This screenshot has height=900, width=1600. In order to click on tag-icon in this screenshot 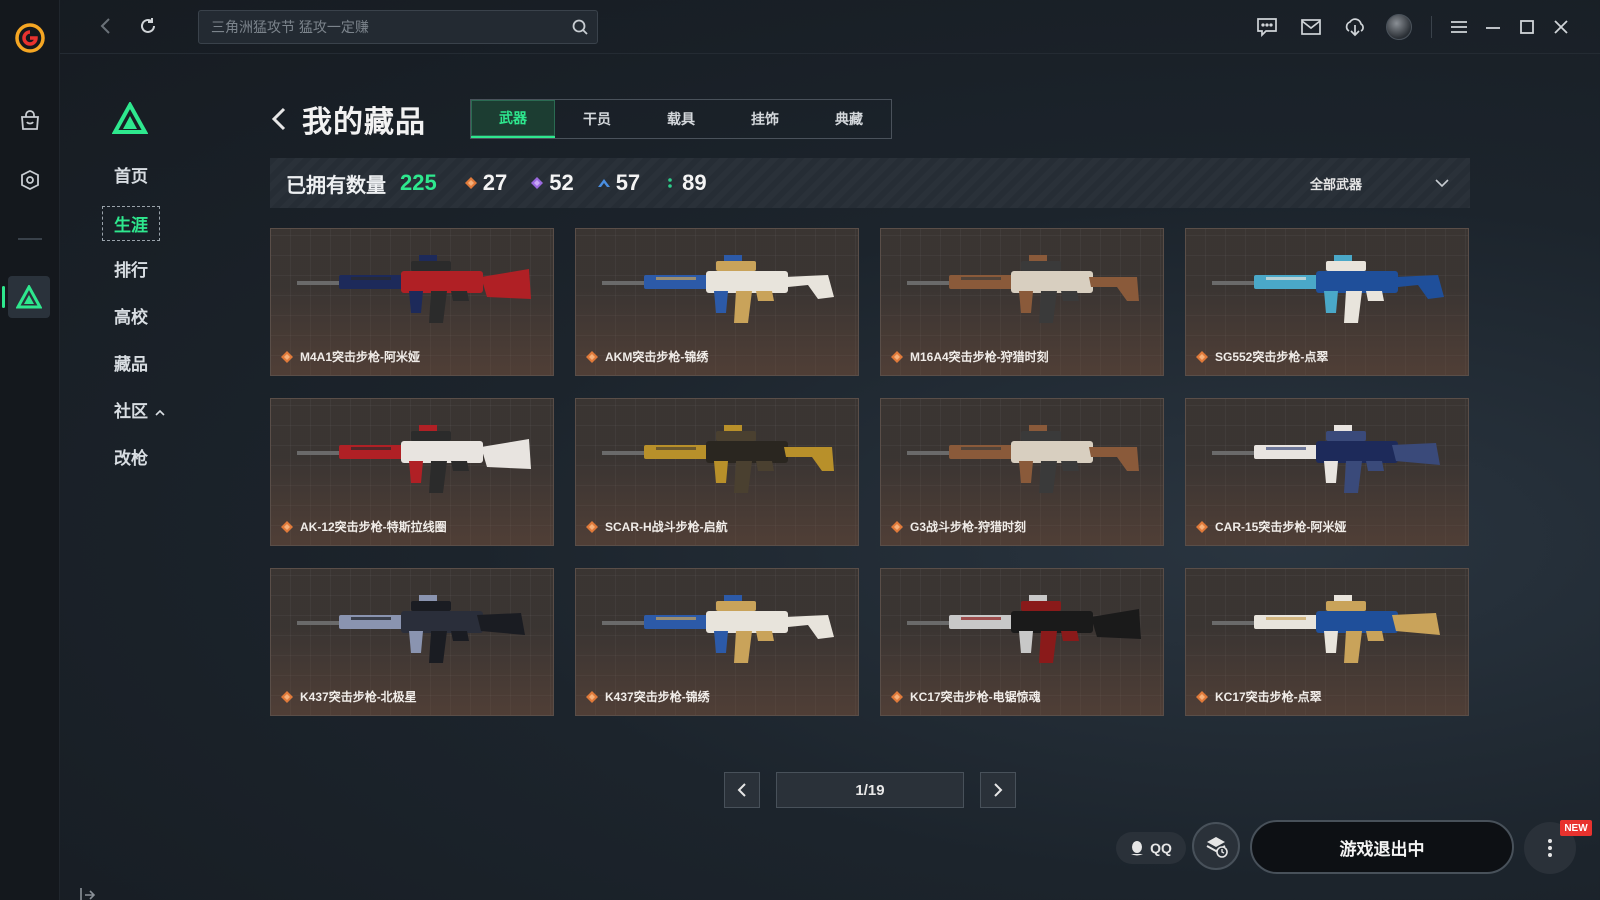, I will do `click(30, 180)`.